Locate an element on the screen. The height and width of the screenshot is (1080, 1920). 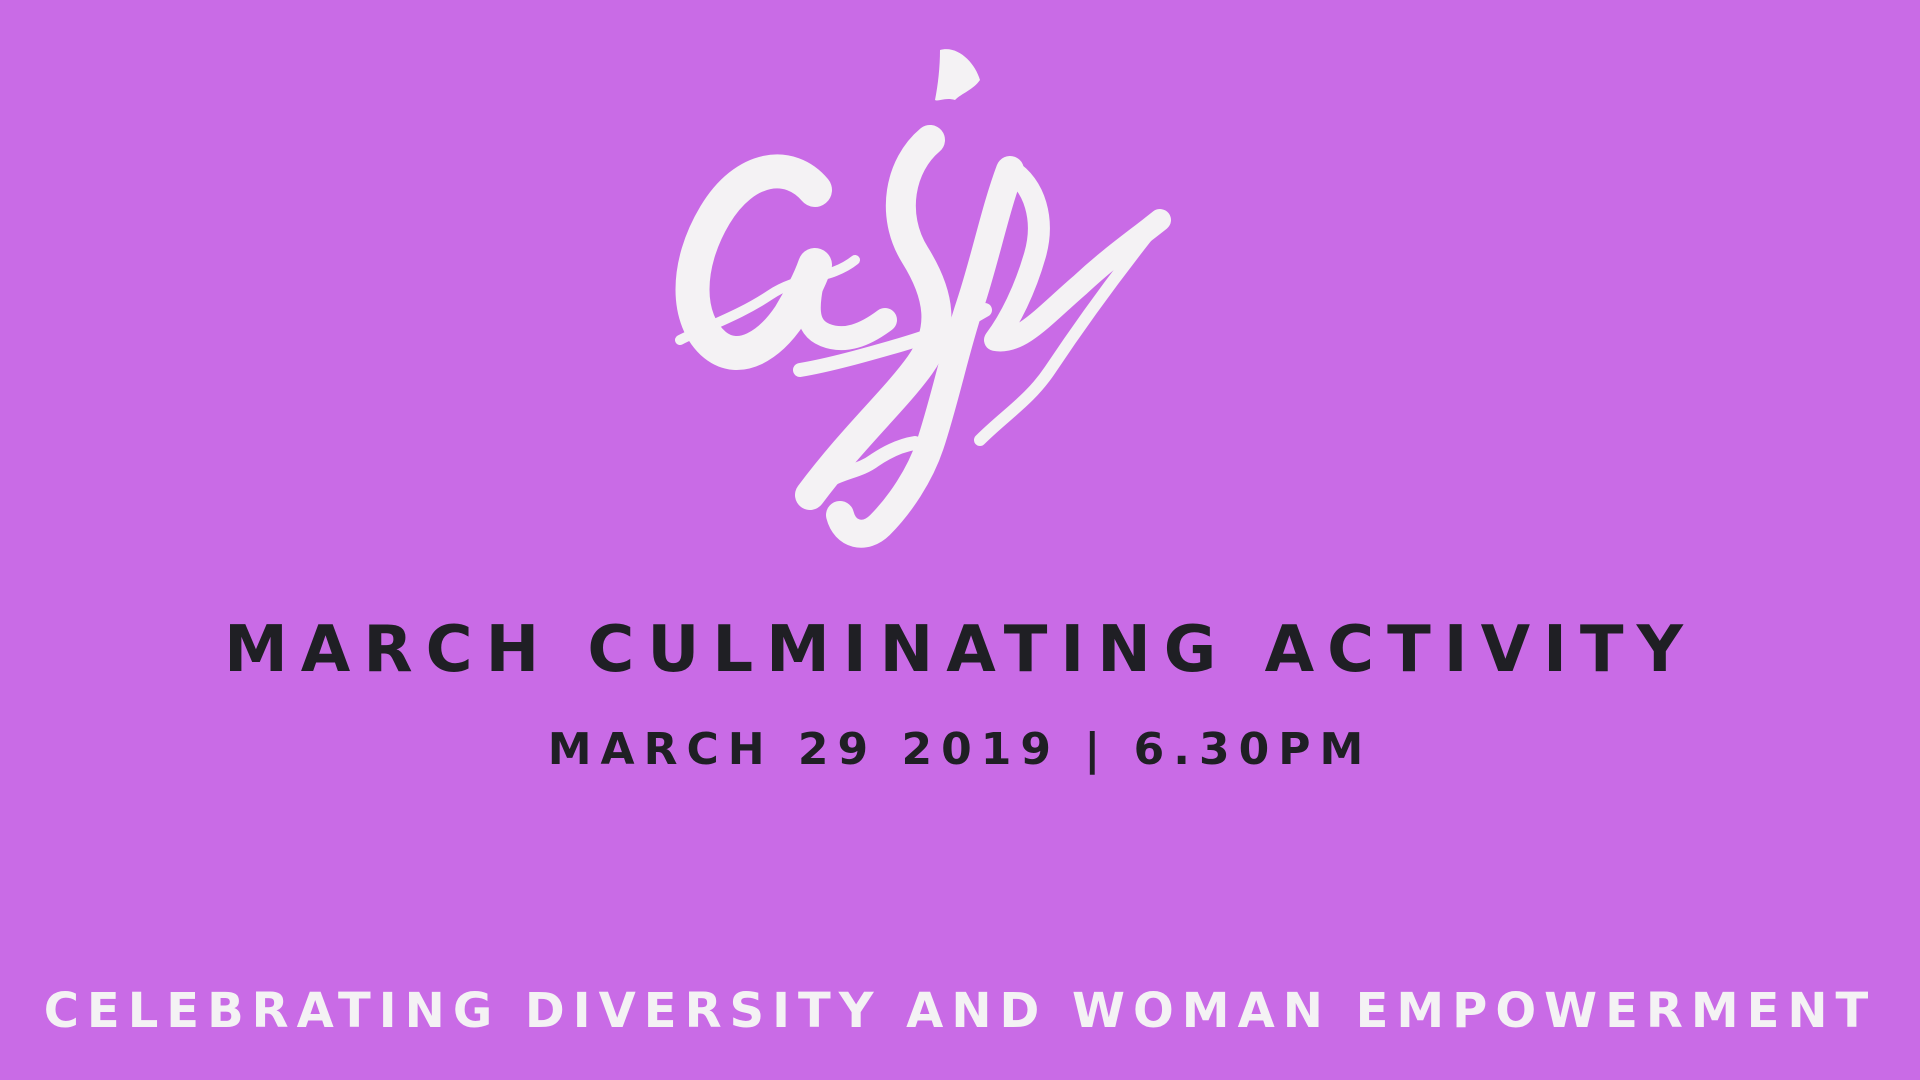
logo-letter-j-dot is located at coordinates (957, 75).